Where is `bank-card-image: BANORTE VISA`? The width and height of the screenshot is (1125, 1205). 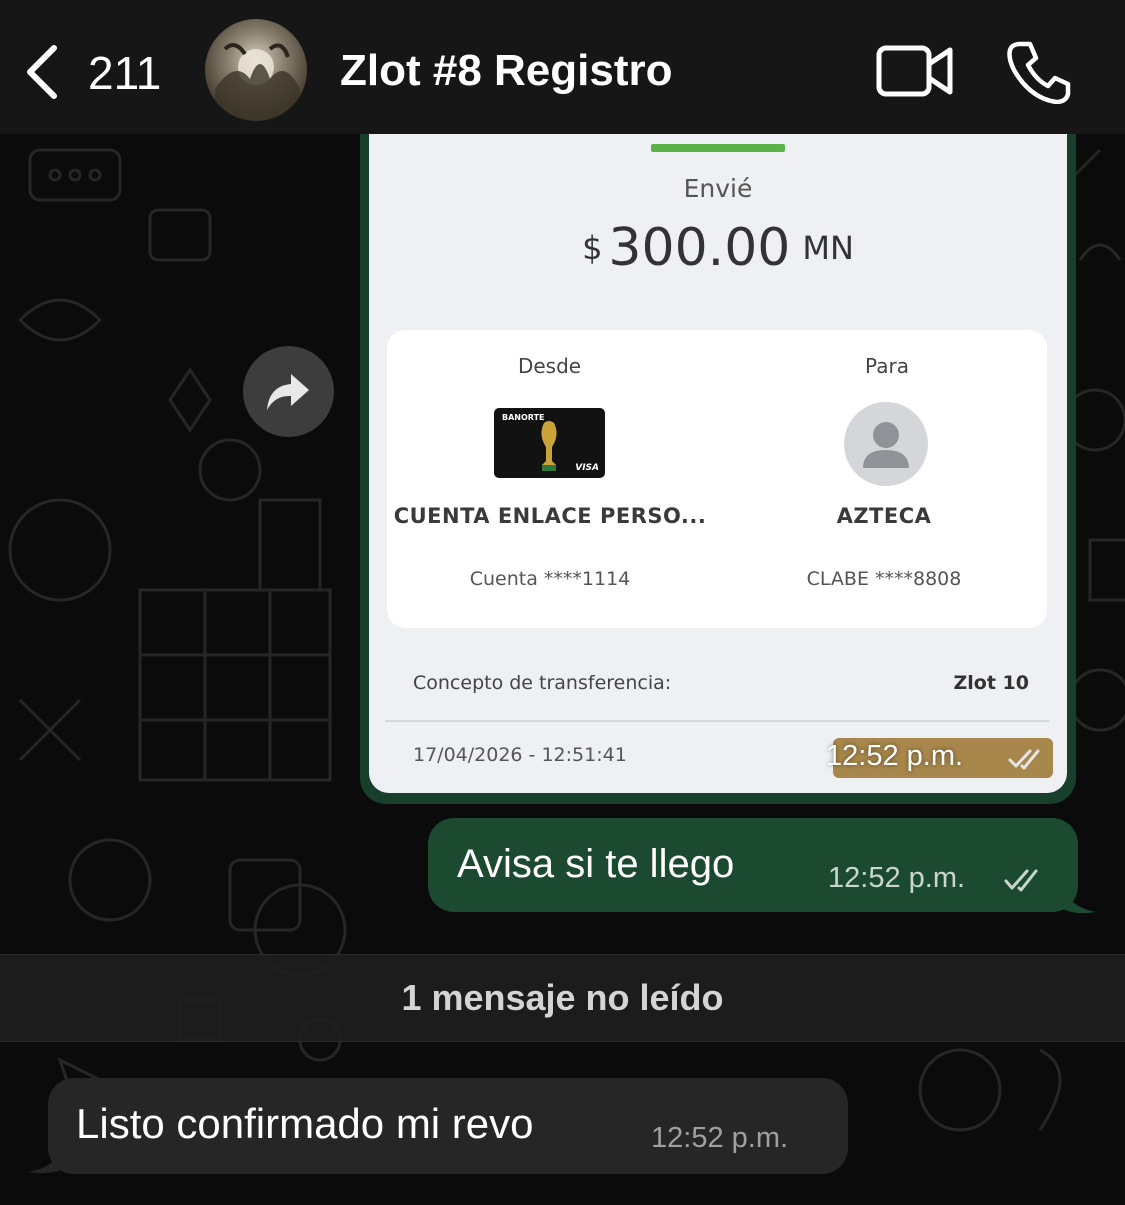 bank-card-image: BANORTE VISA is located at coordinates (549, 443).